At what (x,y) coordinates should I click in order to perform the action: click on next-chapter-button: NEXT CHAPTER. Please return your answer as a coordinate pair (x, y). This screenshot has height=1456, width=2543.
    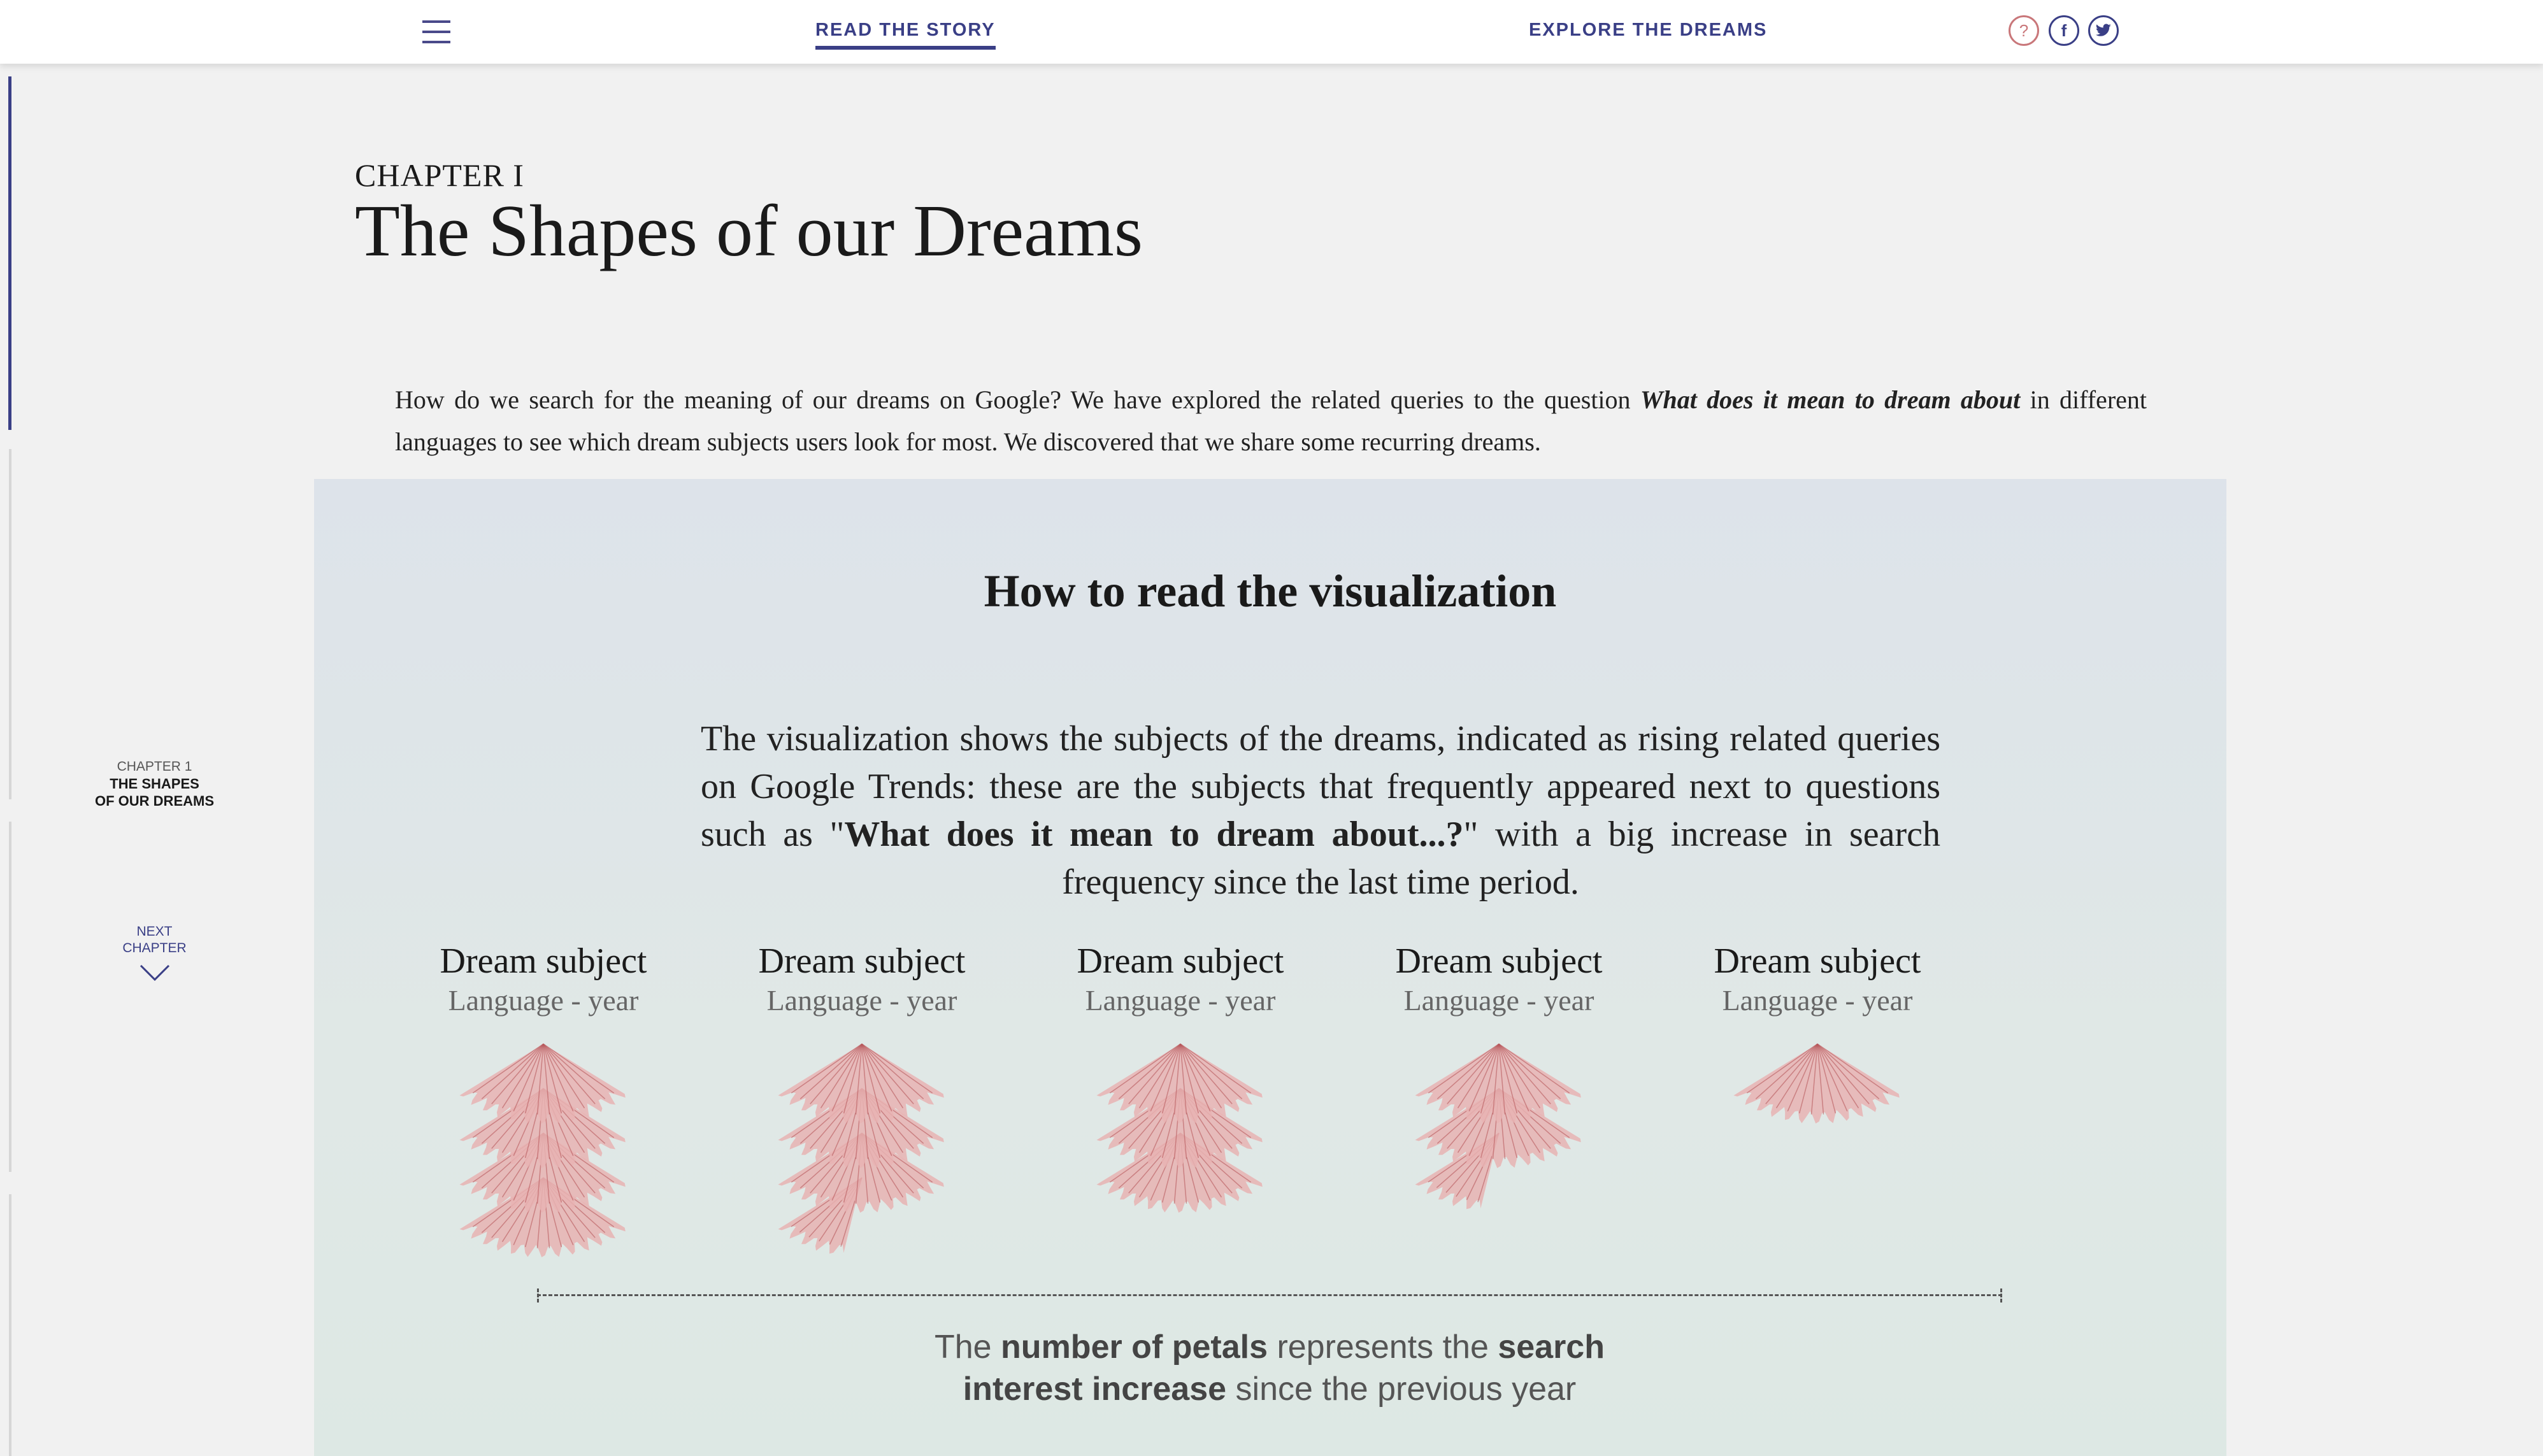
    Looking at the image, I should click on (154, 953).